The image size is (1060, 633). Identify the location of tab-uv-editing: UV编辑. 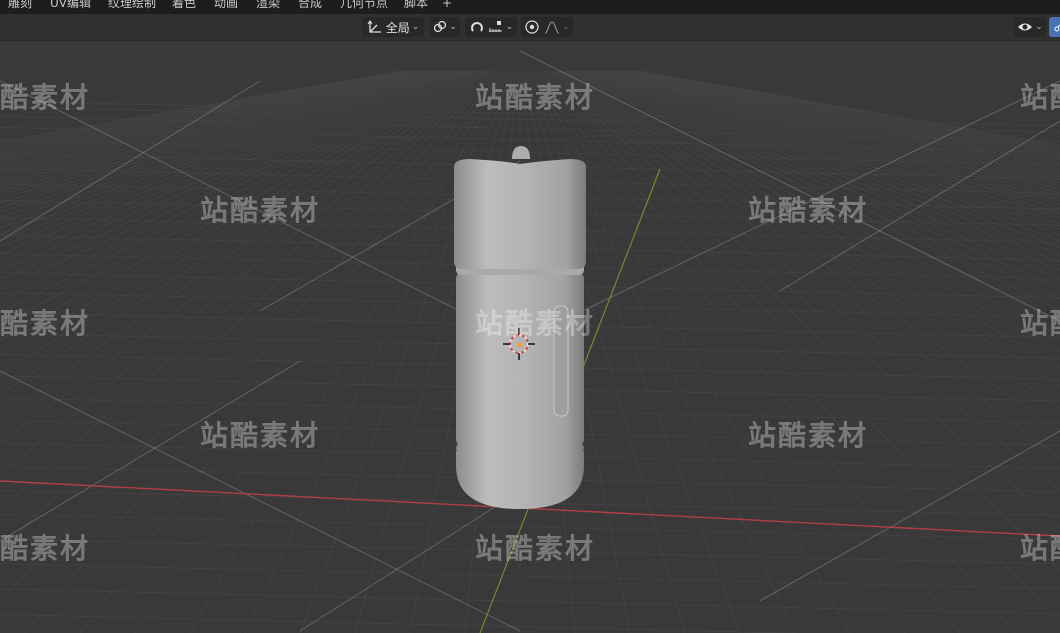
(70, 5).